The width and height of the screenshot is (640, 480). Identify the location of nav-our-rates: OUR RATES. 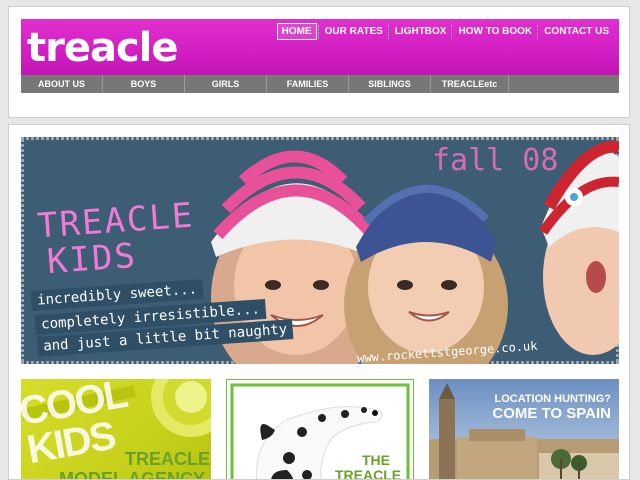
(354, 31).